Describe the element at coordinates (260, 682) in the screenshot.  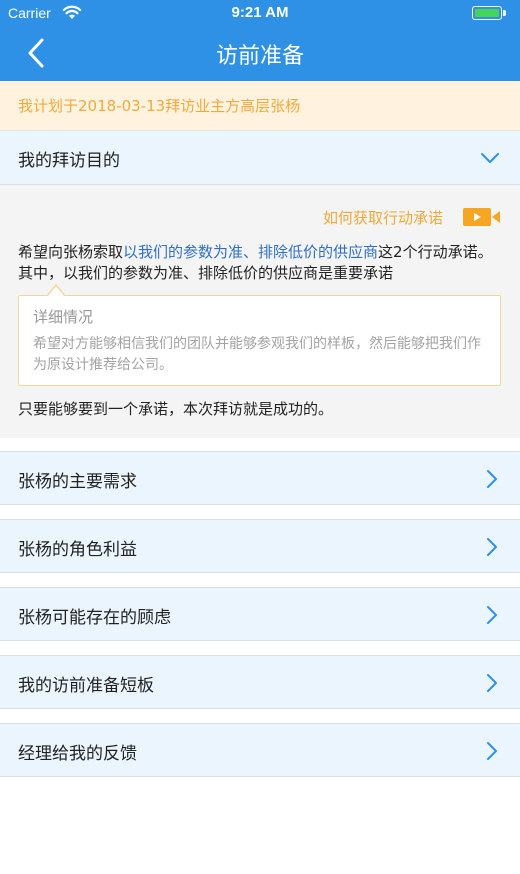
I see `row-prep-weakness: 我的访前准备短板` at that location.